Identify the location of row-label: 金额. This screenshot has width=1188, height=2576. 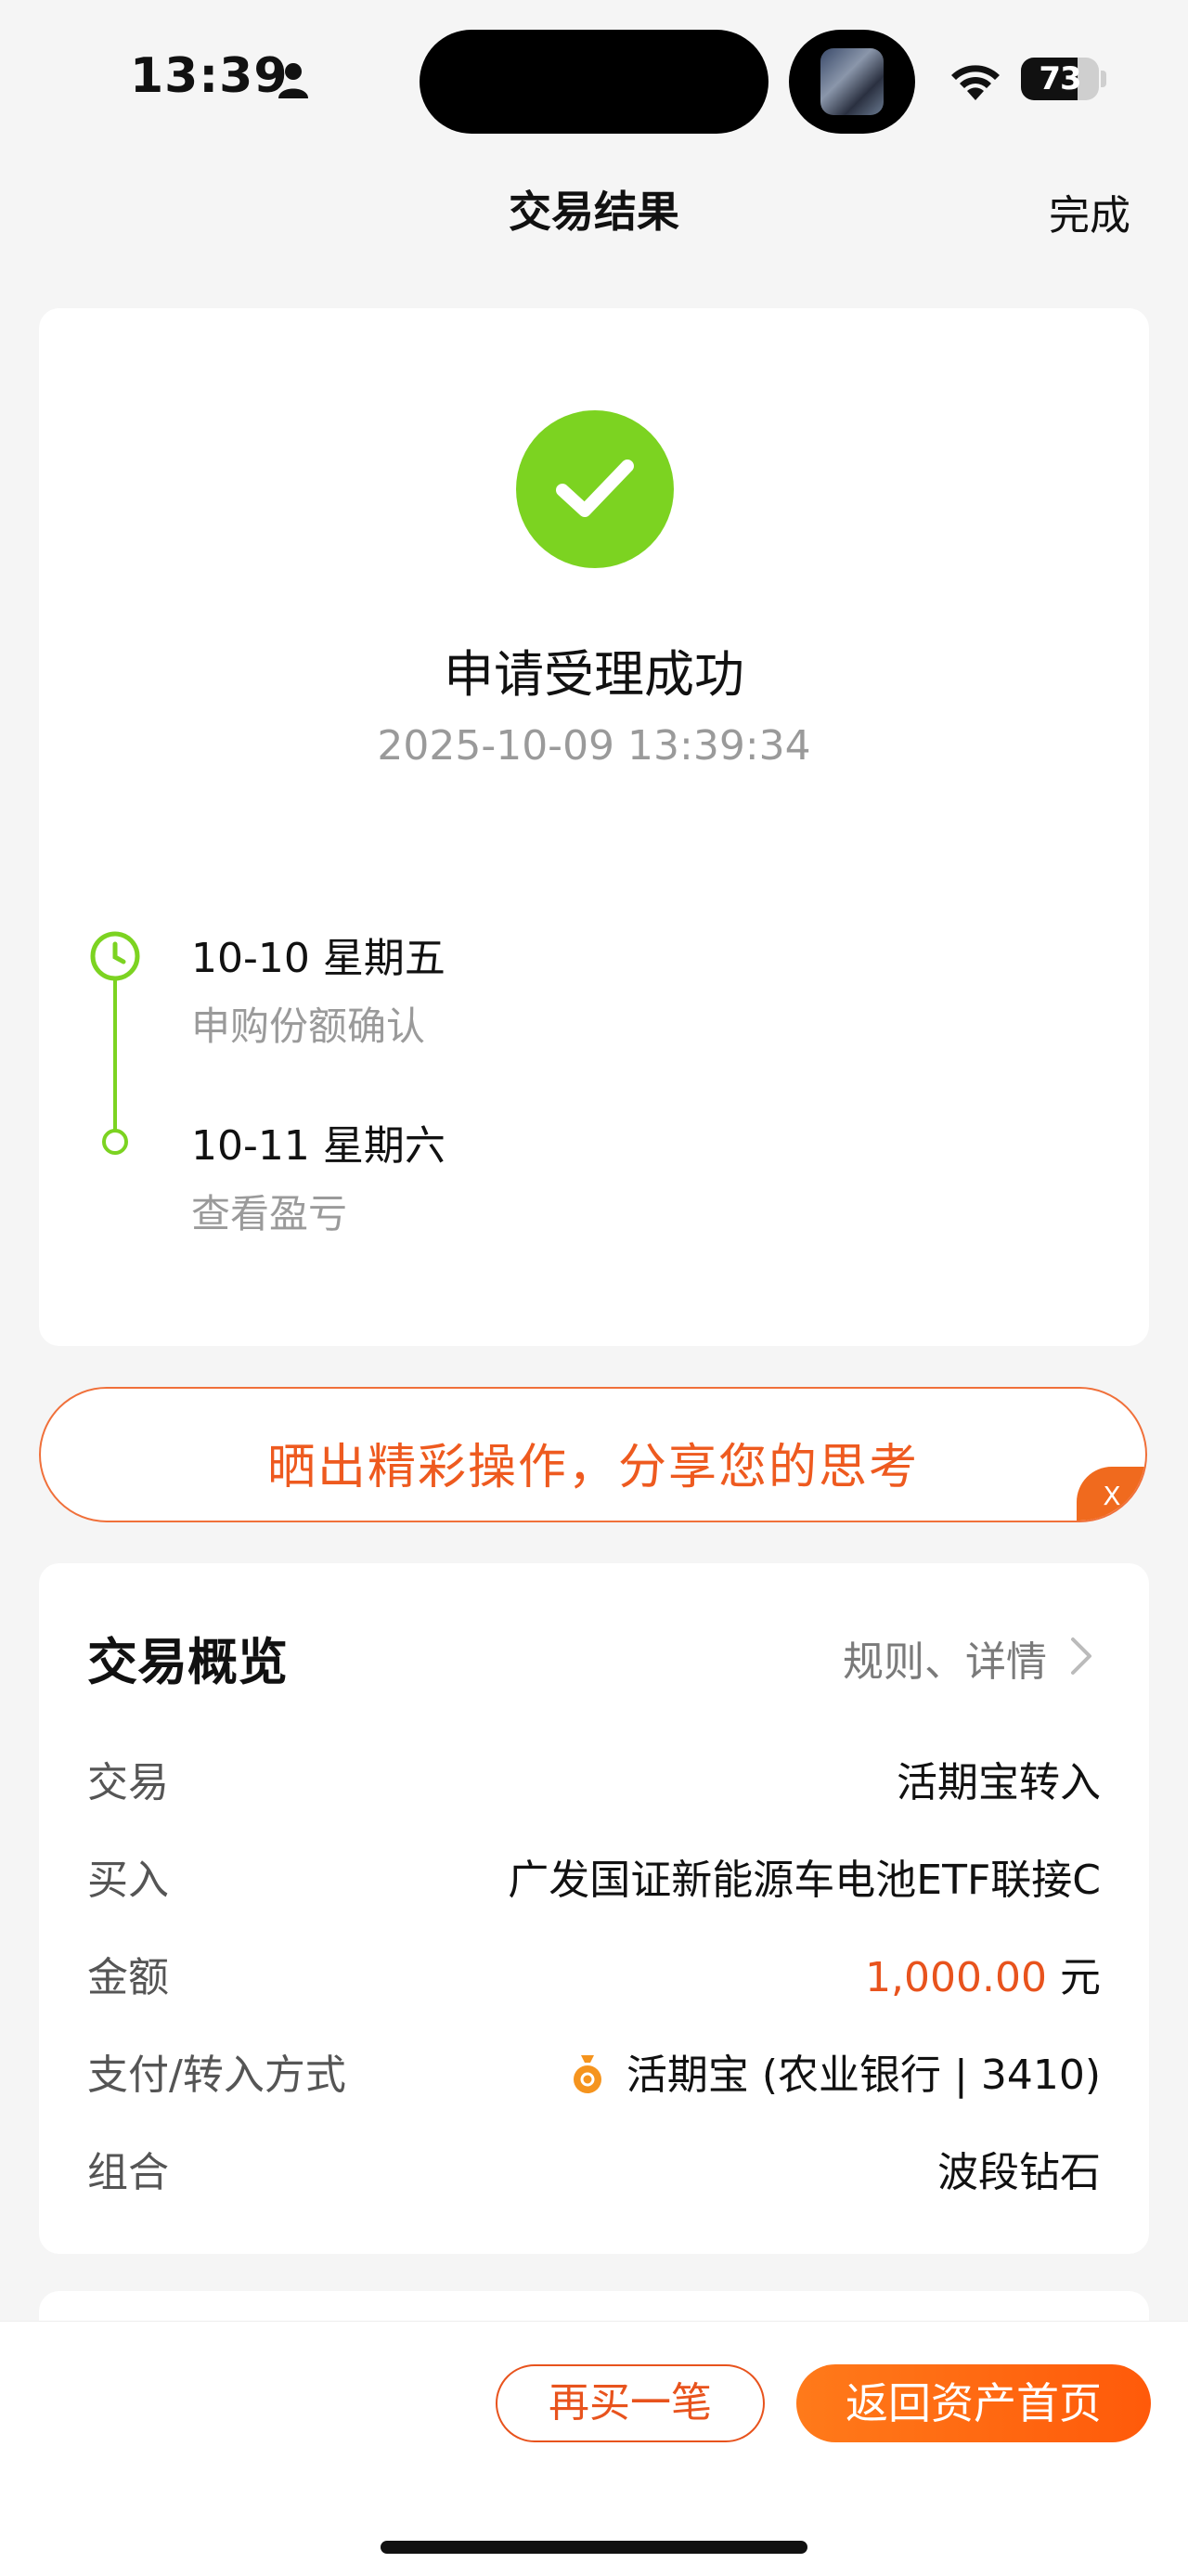
(128, 1977).